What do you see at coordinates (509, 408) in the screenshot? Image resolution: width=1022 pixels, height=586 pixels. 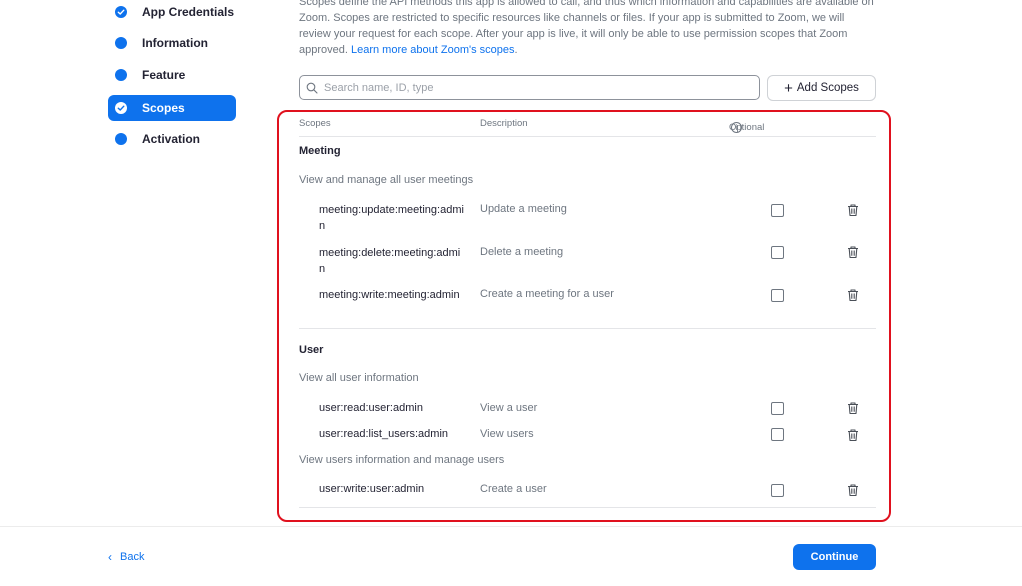 I see `scope-description: View a user` at bounding box center [509, 408].